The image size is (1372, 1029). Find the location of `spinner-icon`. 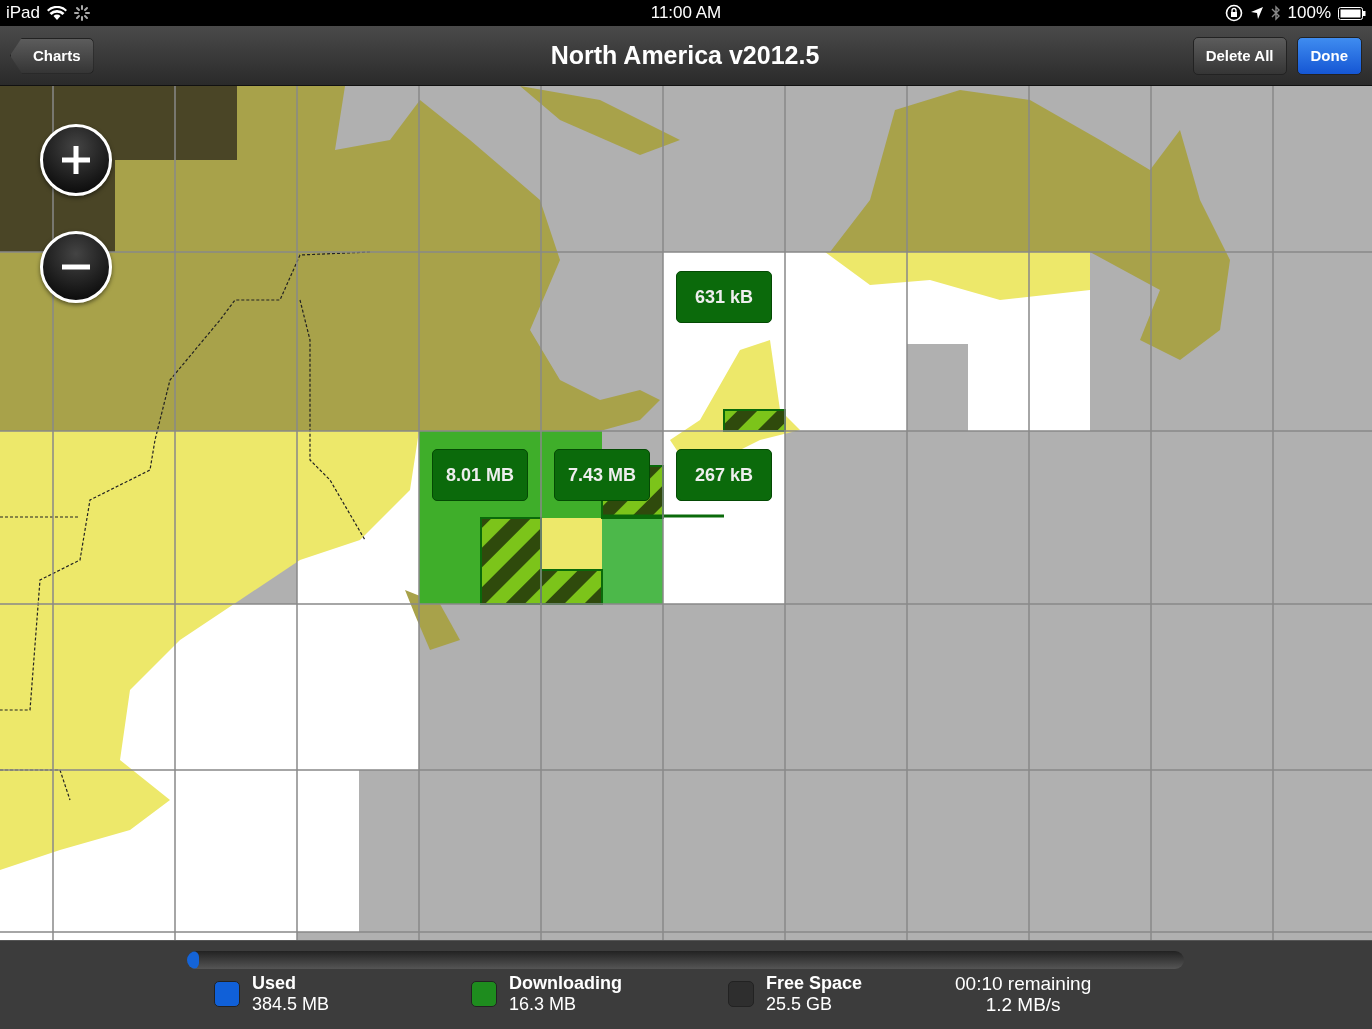

spinner-icon is located at coordinates (82, 13).